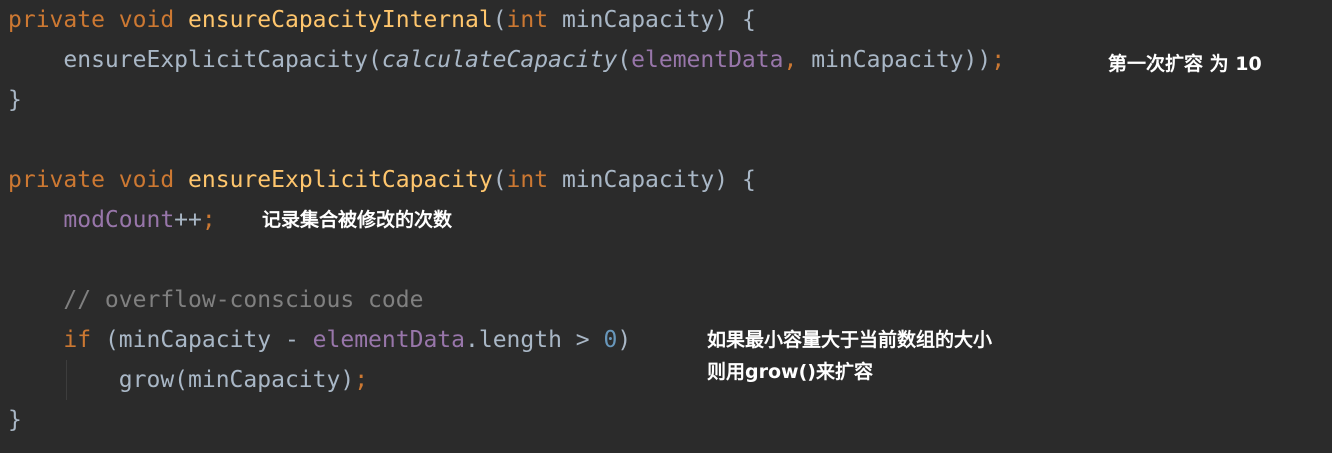  Describe the element at coordinates (77, 340) in the screenshot. I see `keyword-if: if` at that location.